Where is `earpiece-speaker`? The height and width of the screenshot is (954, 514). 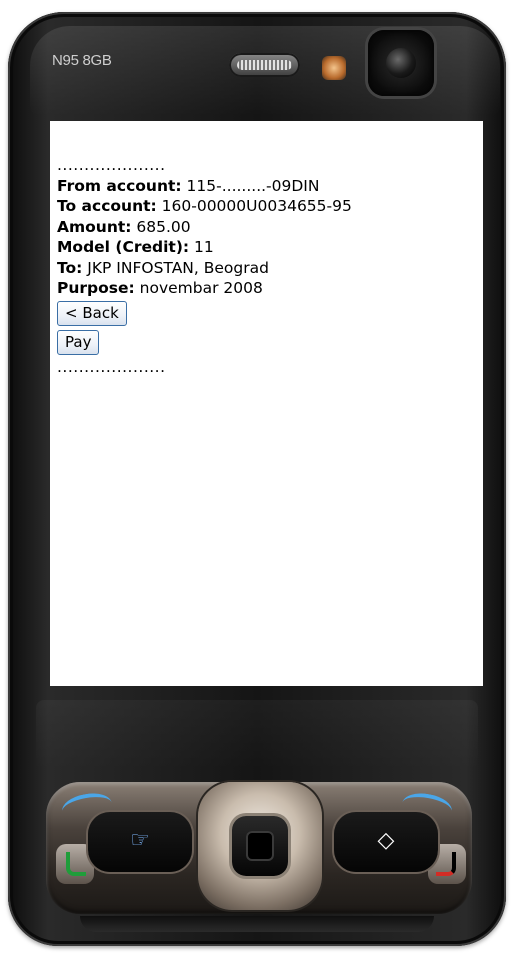
earpiece-speaker is located at coordinates (264, 65).